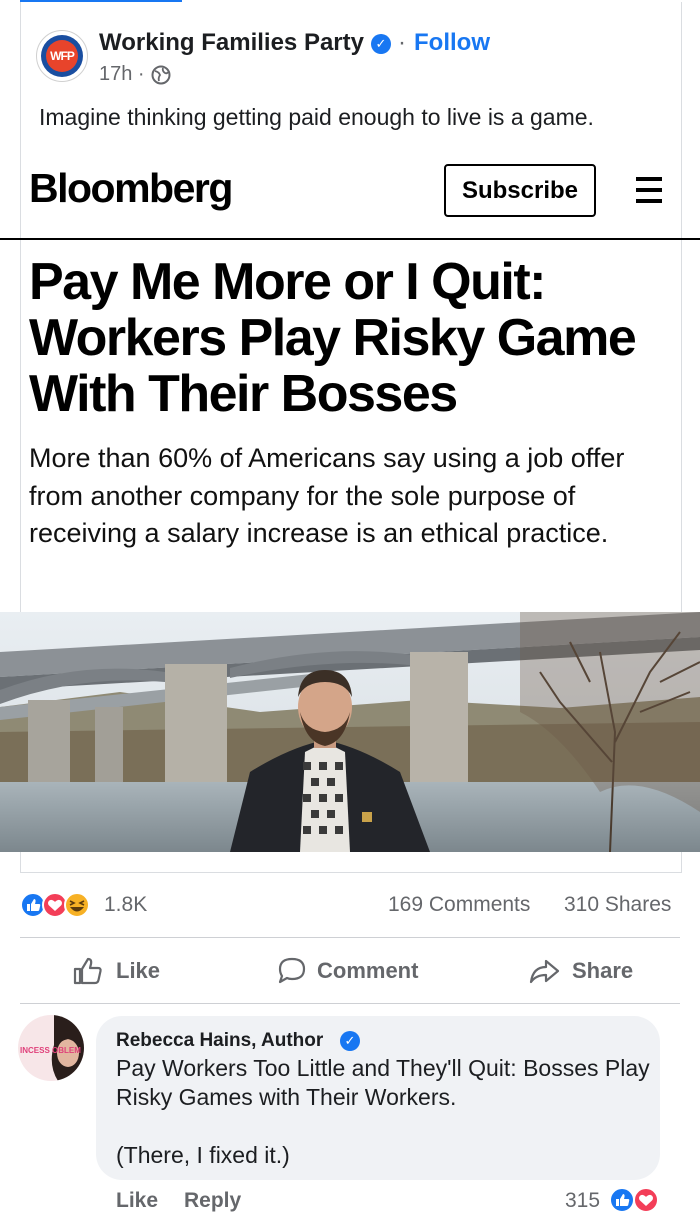 This screenshot has height=1221, width=700. I want to click on share-button: Share, so click(588, 971).